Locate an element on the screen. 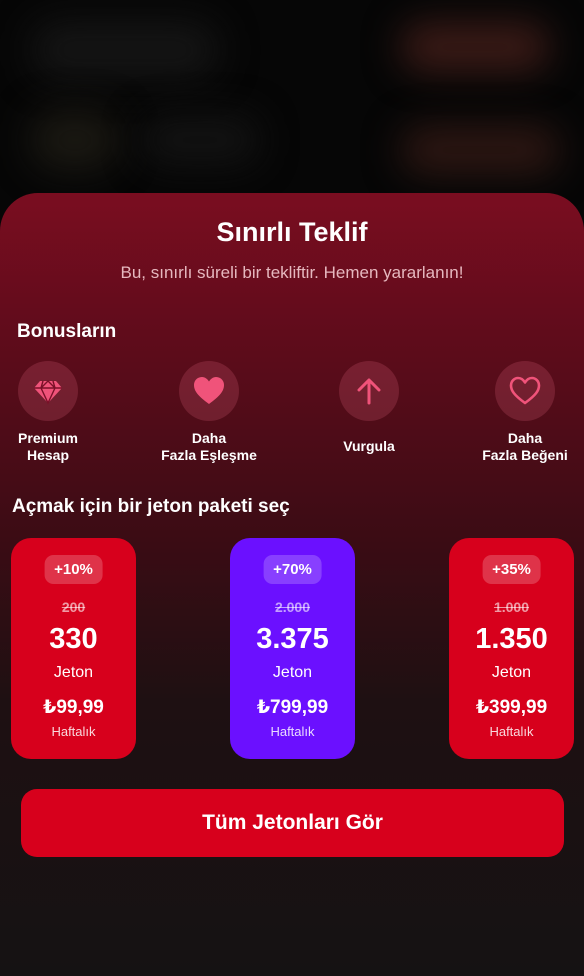 This screenshot has height=976, width=584. heart-outline-icon is located at coordinates (525, 391).